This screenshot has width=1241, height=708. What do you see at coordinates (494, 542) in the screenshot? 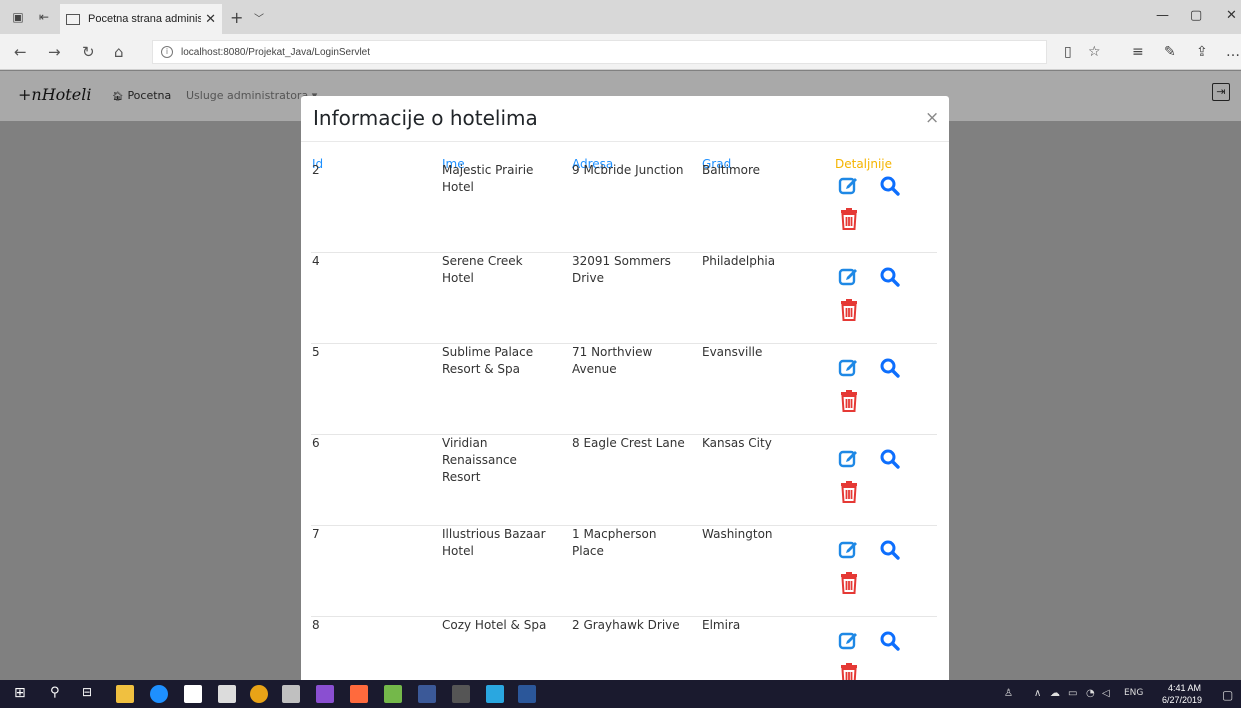
I see `cell-ime: Illustrious Bazaar Hotel` at bounding box center [494, 542].